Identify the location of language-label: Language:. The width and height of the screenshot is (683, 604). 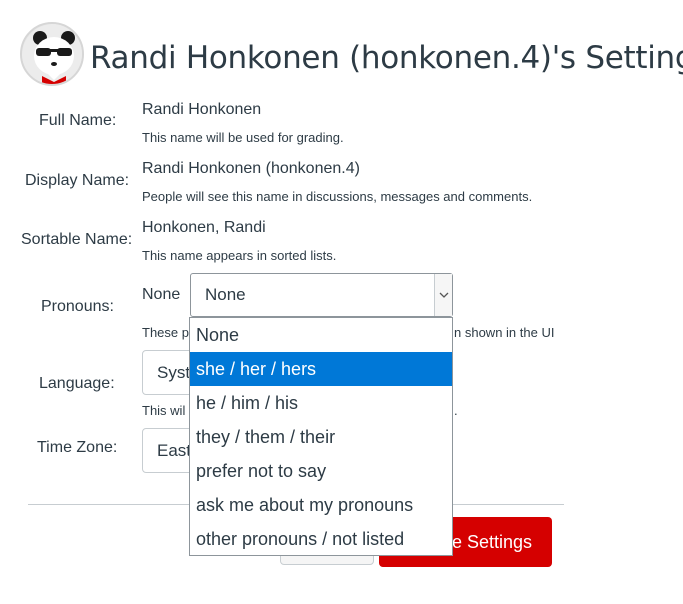
(77, 383).